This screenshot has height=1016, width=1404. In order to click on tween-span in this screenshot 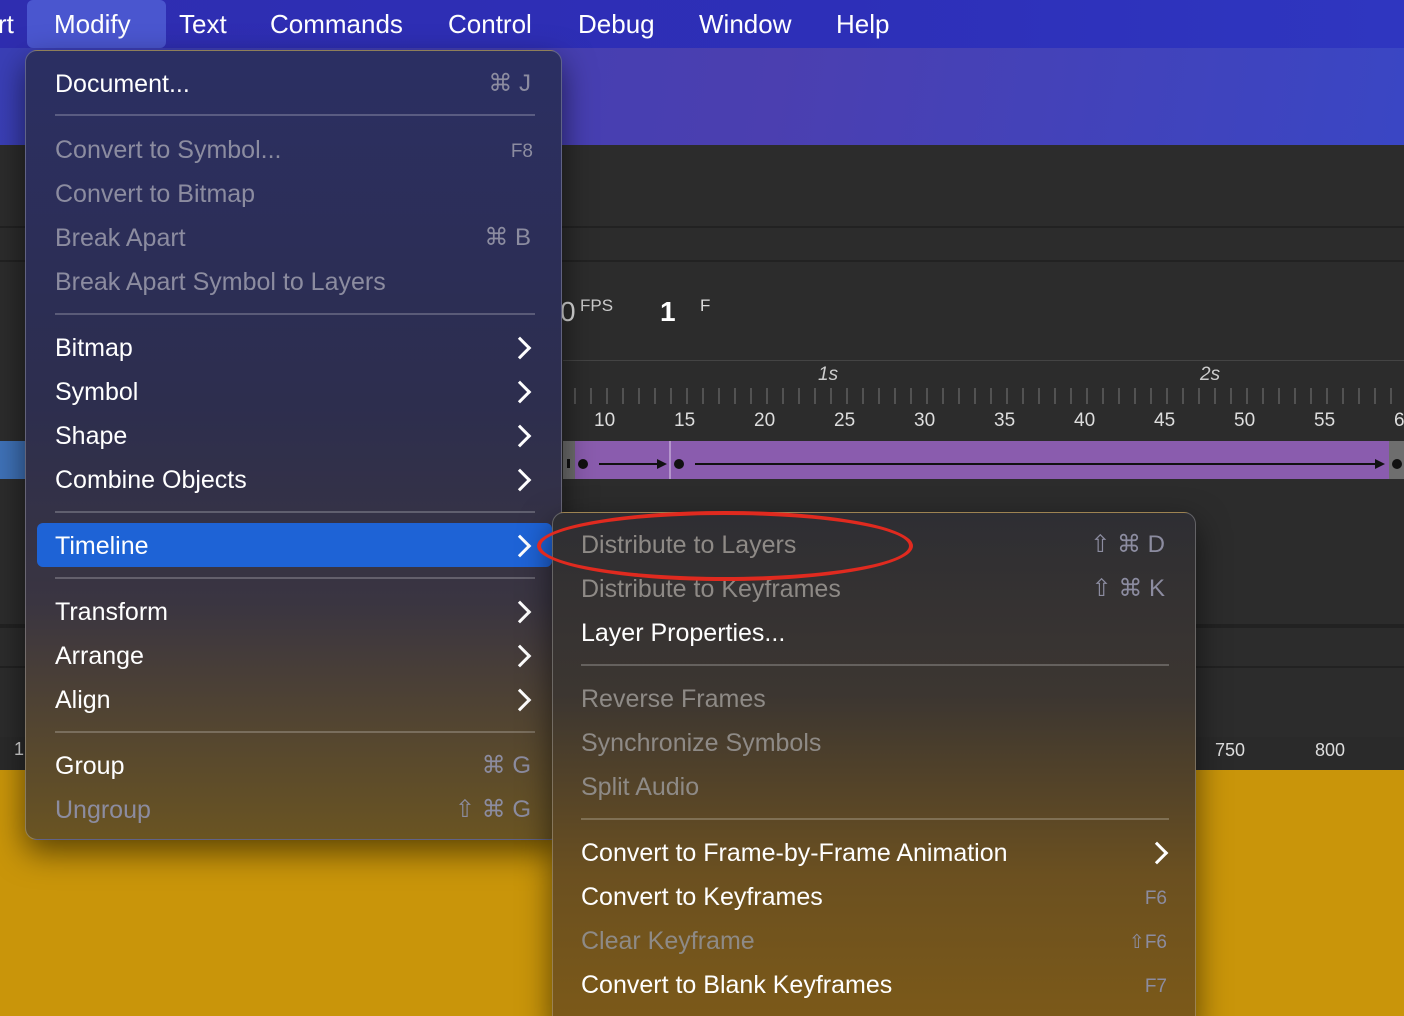, I will do `click(983, 460)`.